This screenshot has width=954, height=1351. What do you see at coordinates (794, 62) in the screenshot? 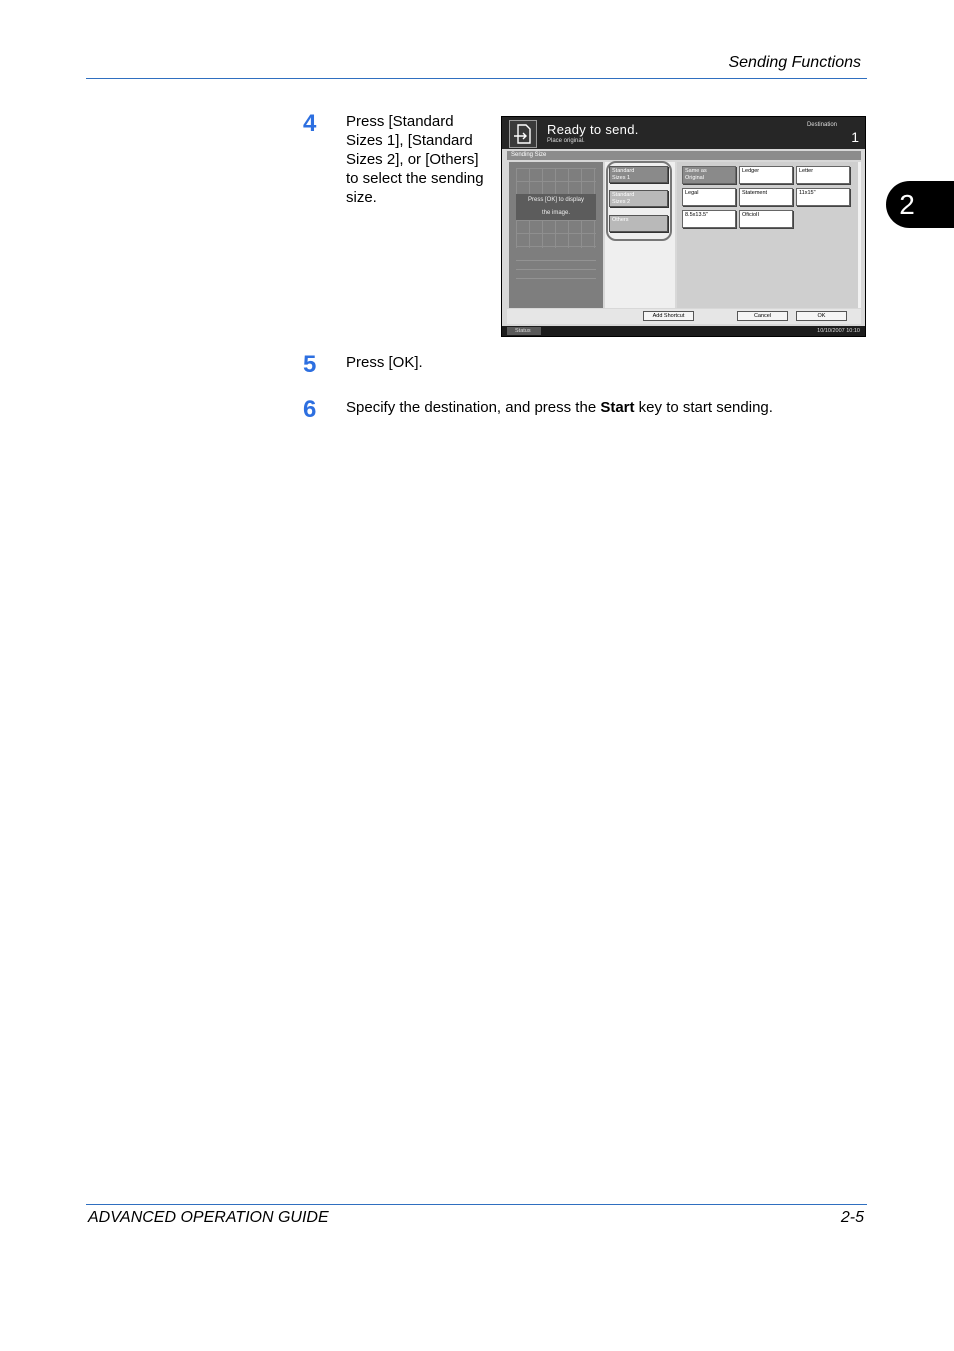
I see `header-section-title: Sending Functions` at bounding box center [794, 62].